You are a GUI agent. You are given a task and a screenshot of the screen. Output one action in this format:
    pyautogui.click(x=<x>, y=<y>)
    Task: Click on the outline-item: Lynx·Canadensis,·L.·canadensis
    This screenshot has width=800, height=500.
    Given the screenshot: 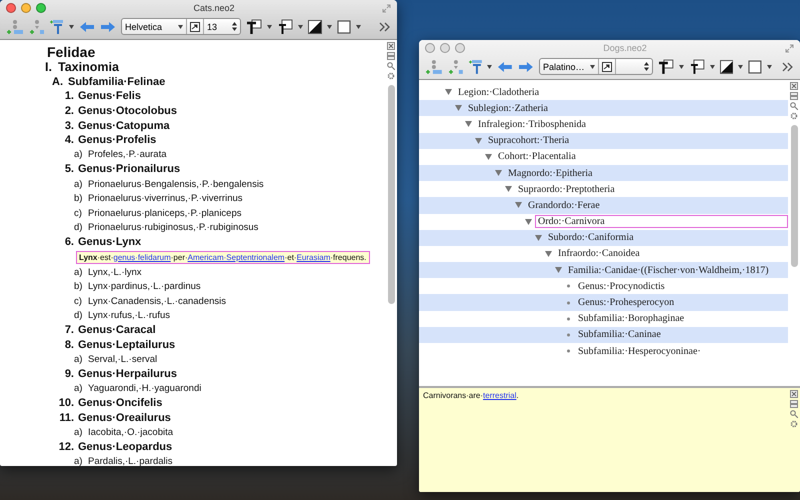 What is the action you would take?
    pyautogui.click(x=157, y=301)
    